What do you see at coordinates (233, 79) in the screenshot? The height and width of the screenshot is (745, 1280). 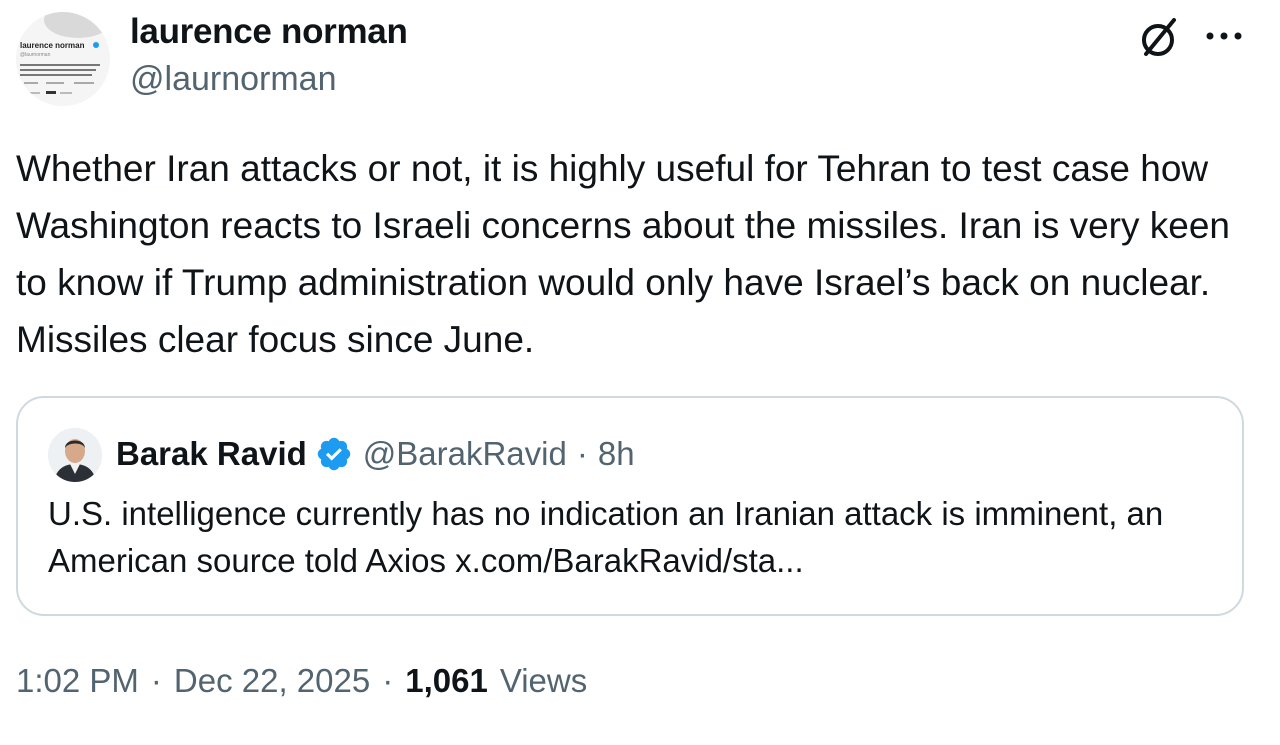 I see `author-handle: @laurnorman` at bounding box center [233, 79].